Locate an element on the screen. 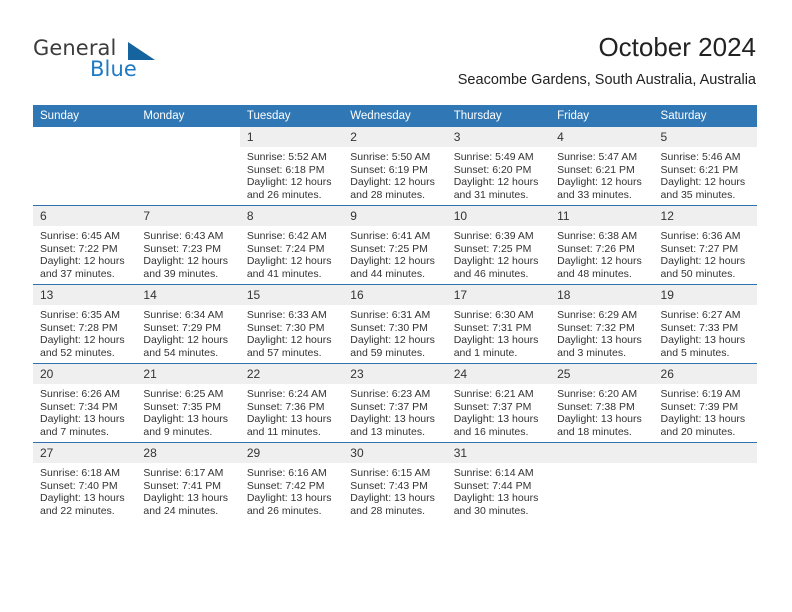  sunrise-text: Sunrise: 6:43 AM is located at coordinates (183, 236).